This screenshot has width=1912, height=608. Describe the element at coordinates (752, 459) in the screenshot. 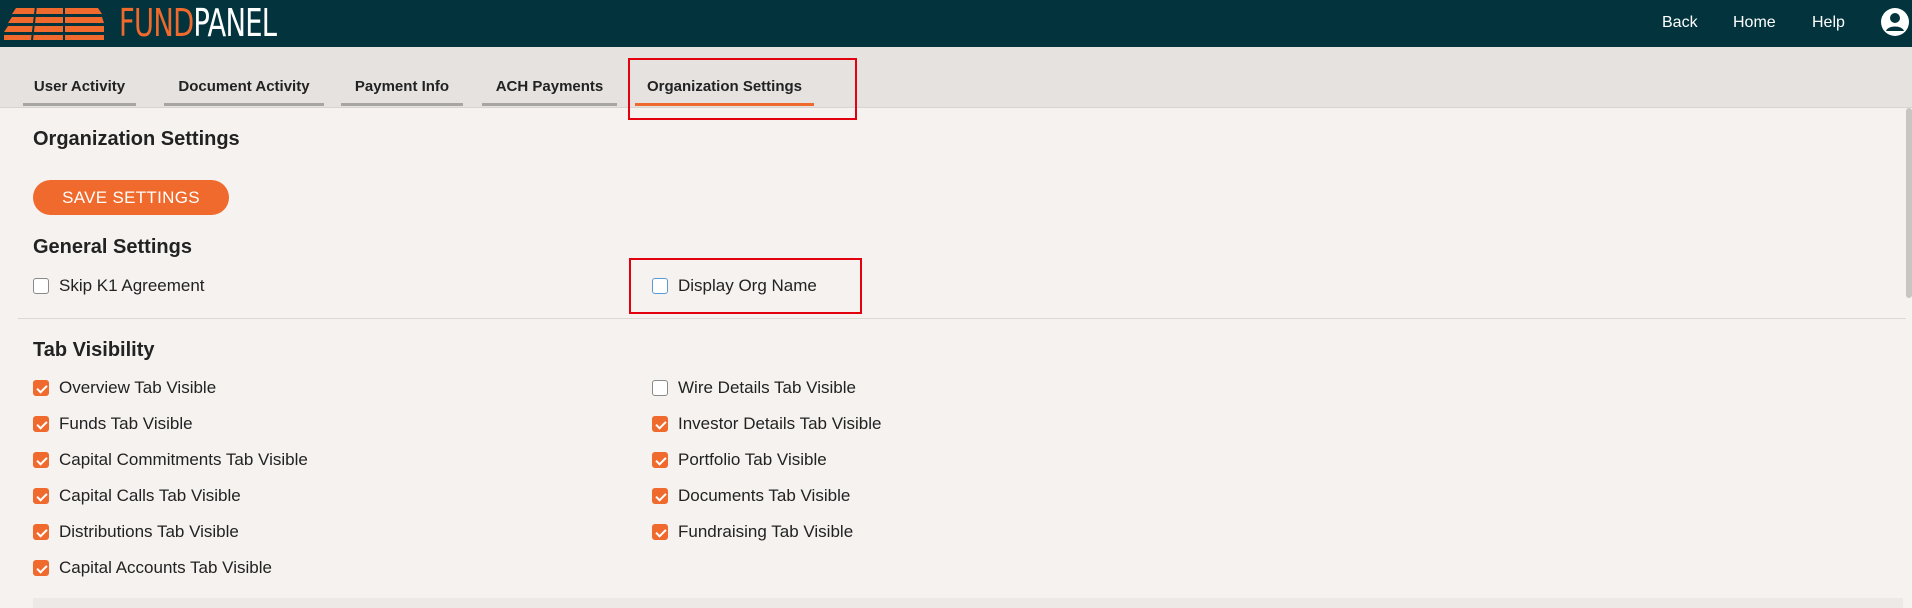

I see `checkbox-label: Portfolio Tab Visible` at that location.